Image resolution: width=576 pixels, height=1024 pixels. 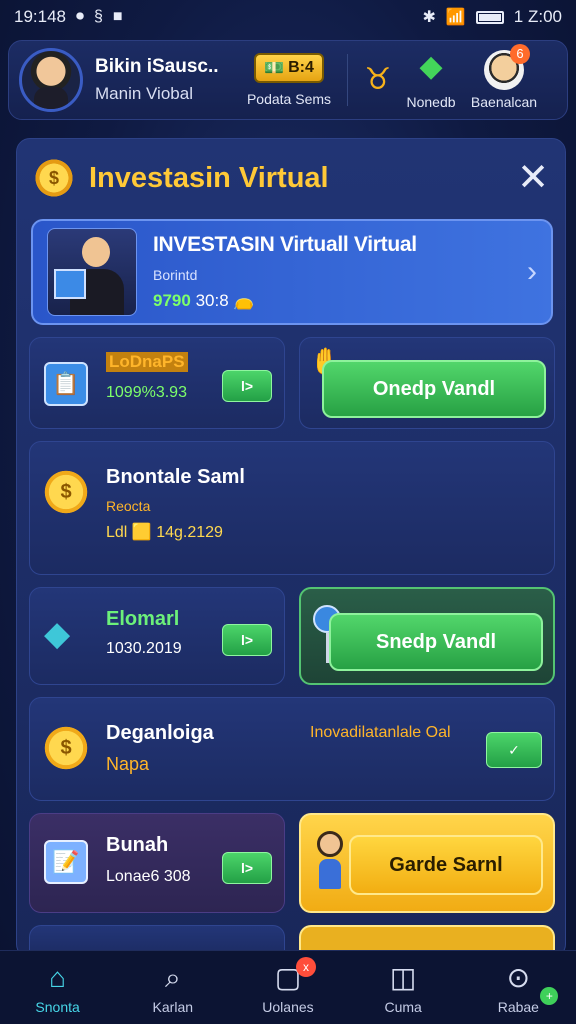 What do you see at coordinates (157, 66) in the screenshot?
I see `user-name: Bikin iSausc..` at bounding box center [157, 66].